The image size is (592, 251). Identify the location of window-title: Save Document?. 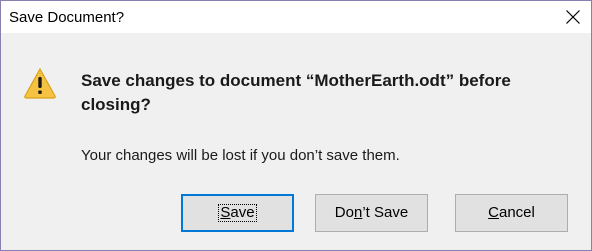
(67, 17).